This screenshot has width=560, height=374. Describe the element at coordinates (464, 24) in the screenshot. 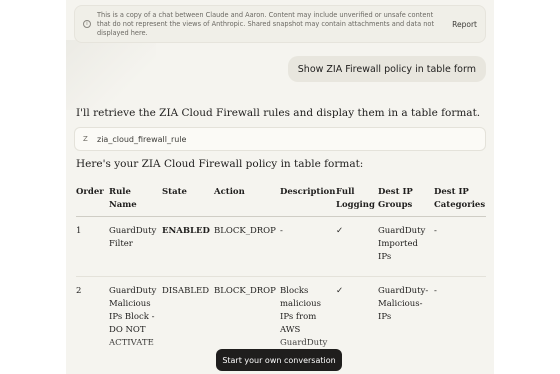

I see `report-button: Report` at that location.